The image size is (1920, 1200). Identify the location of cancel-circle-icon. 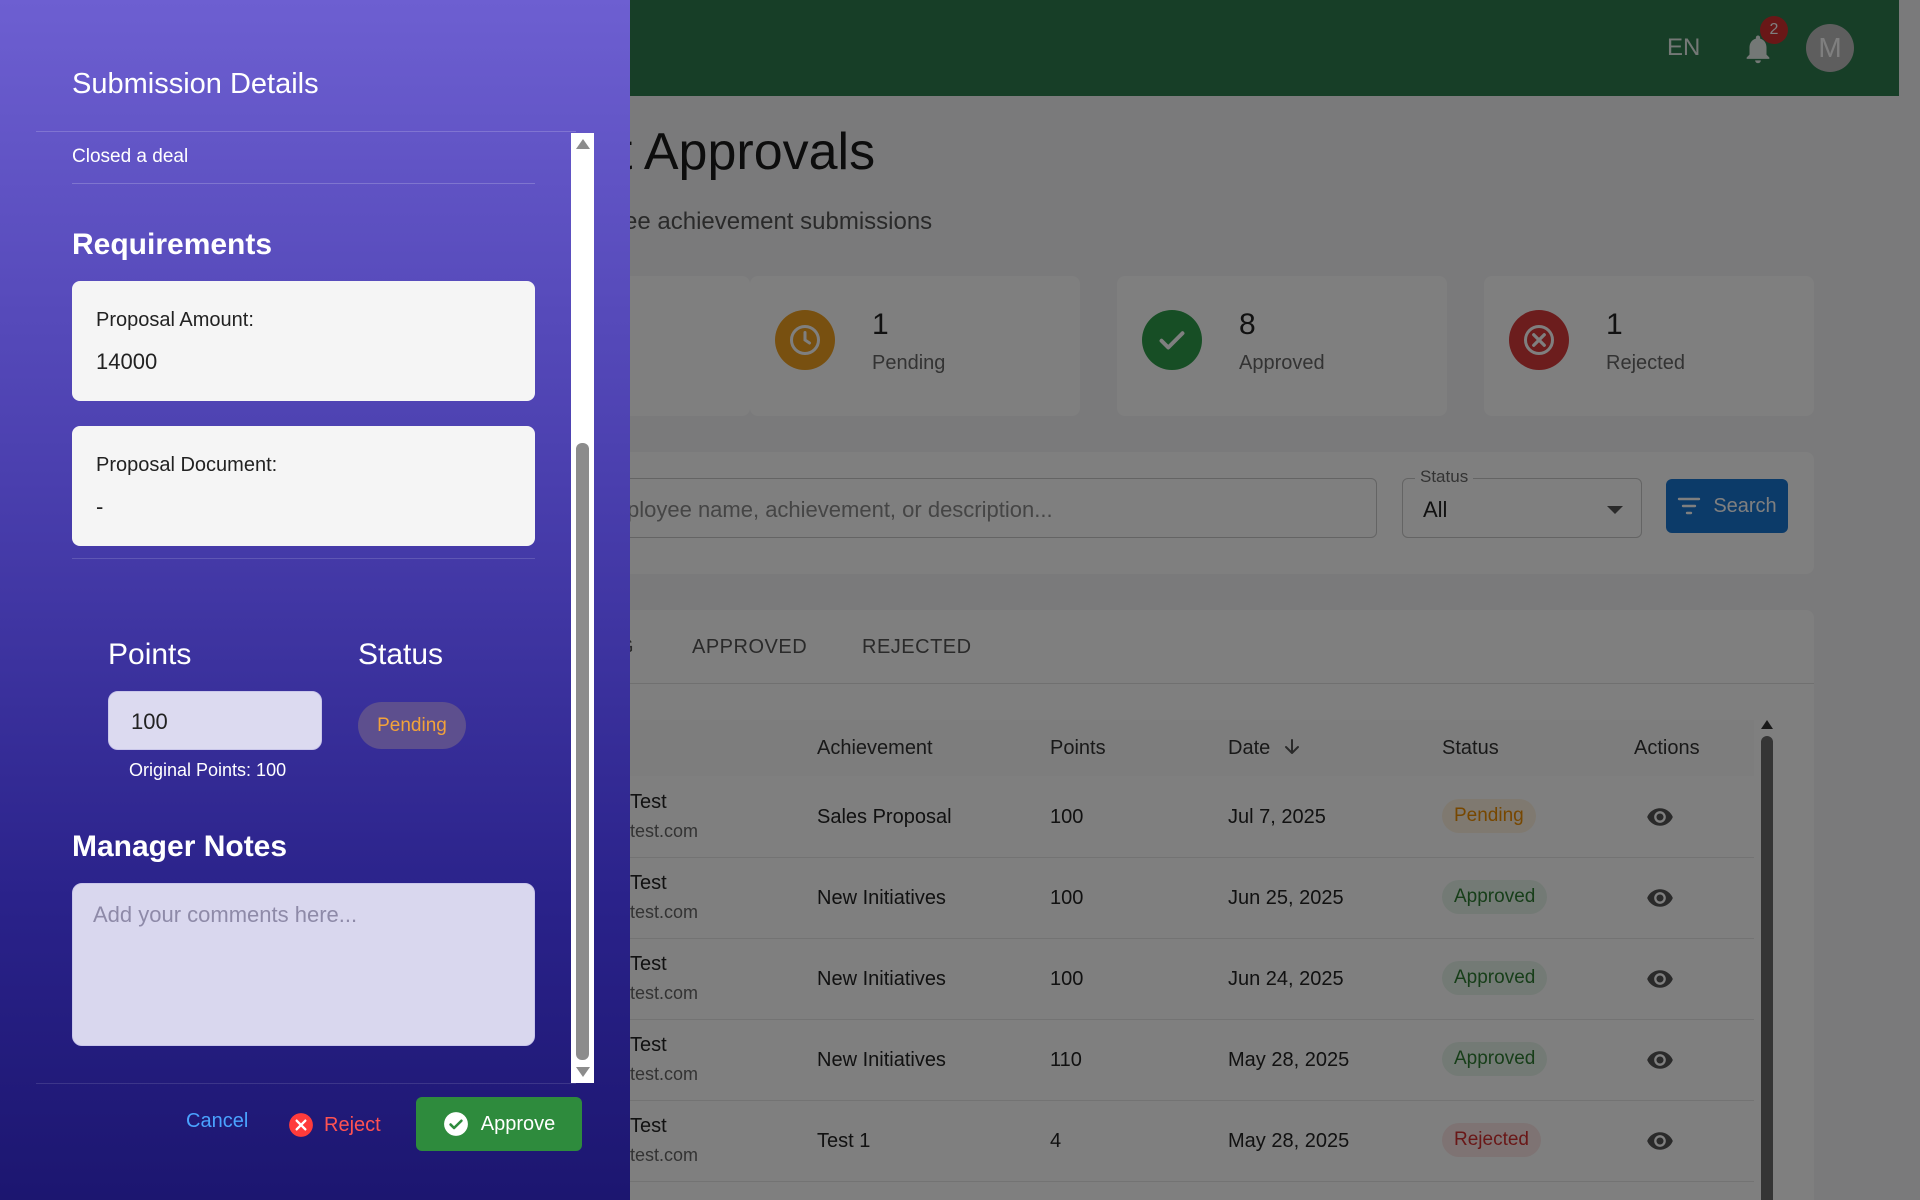
(301, 1125).